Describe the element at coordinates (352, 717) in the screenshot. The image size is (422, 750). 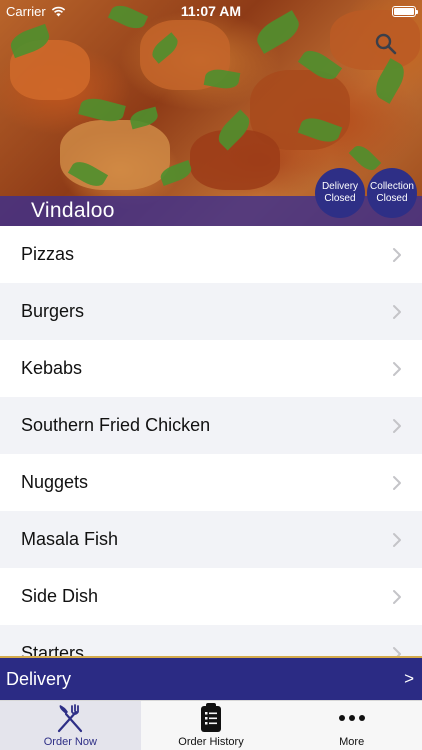
I see `more-dots-icon` at that location.